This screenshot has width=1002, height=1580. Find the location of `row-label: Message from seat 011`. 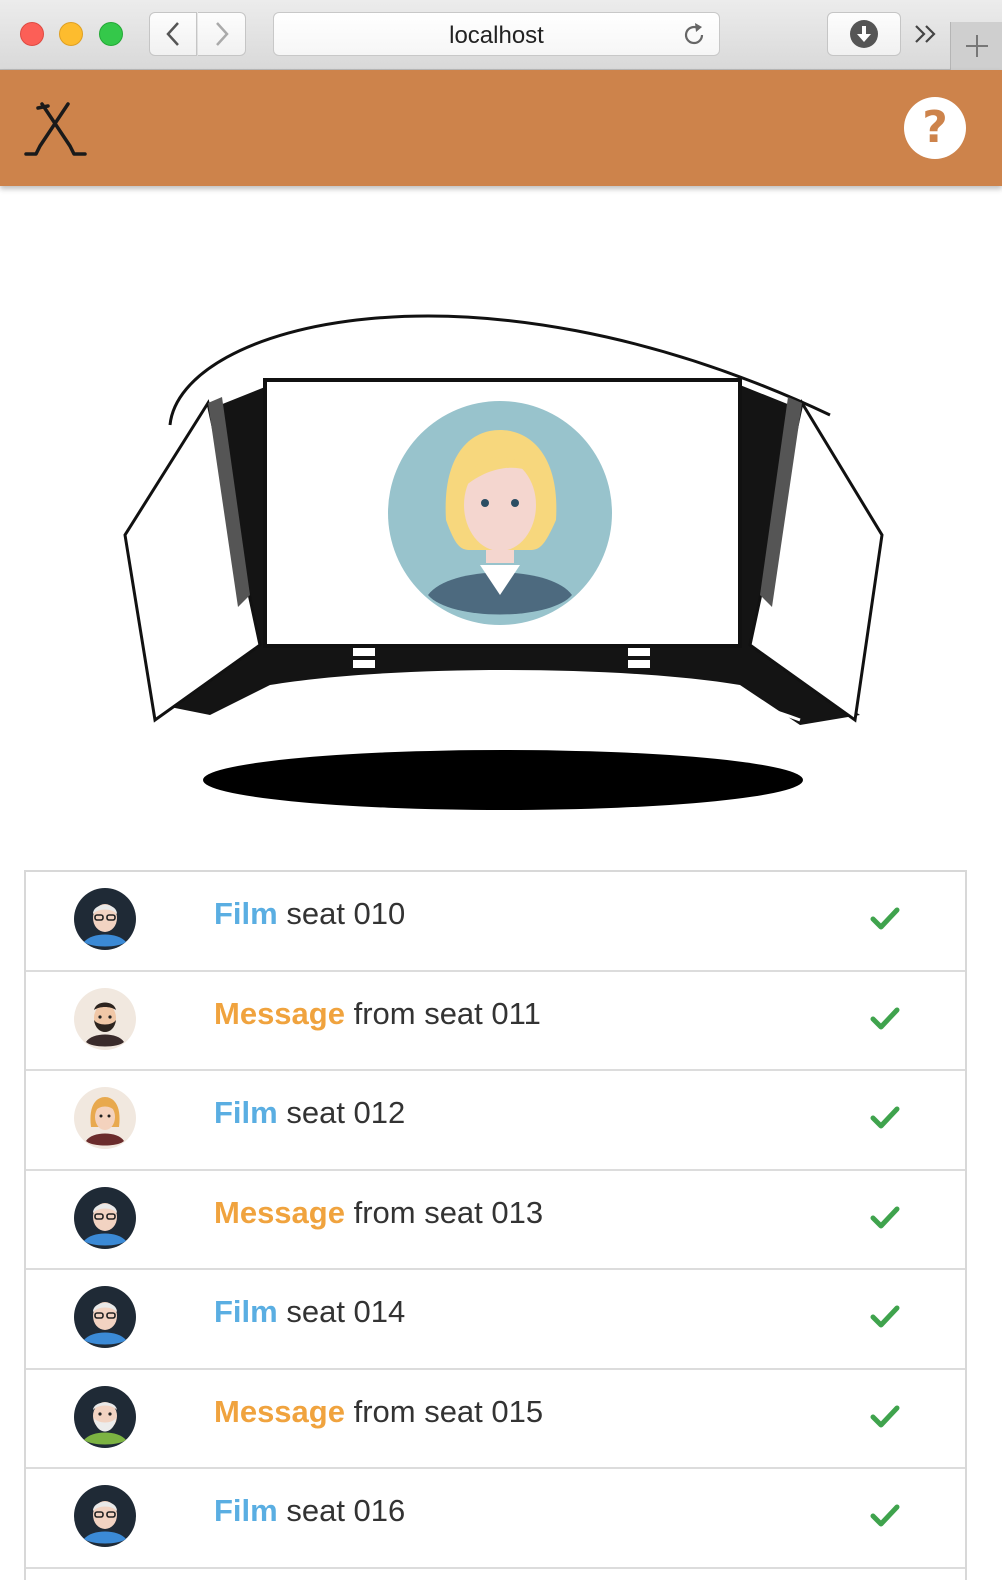

row-label: Message from seat 011 is located at coordinates (377, 1014).